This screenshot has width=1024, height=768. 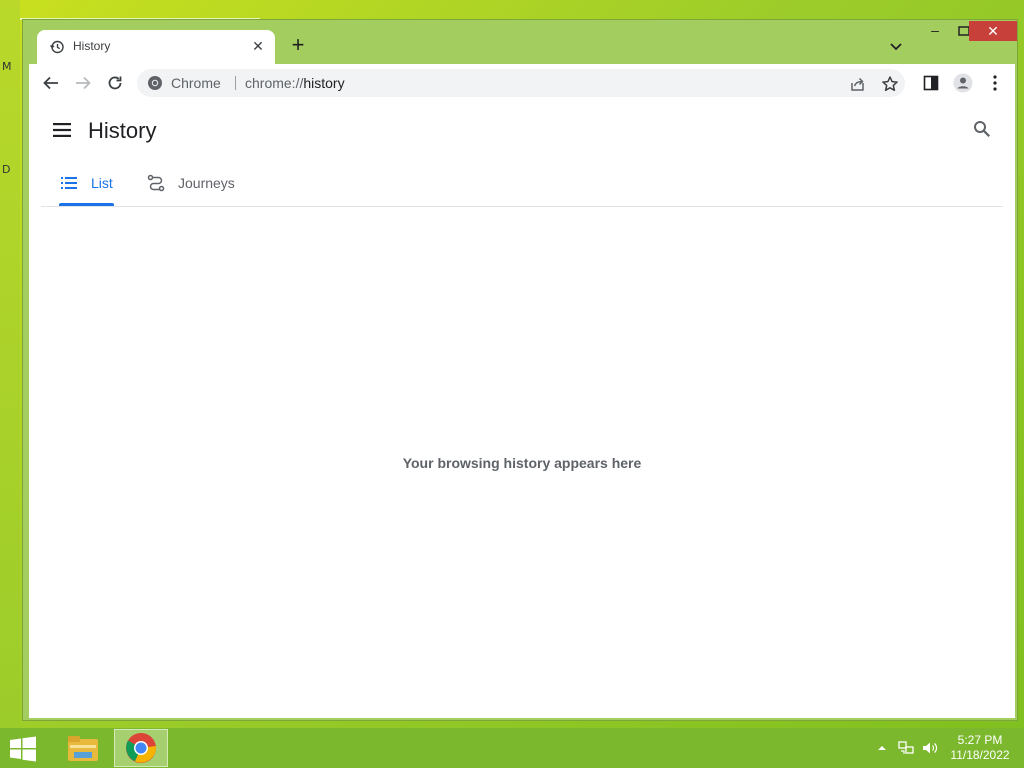 I want to click on list-icon, so click(x=69, y=183).